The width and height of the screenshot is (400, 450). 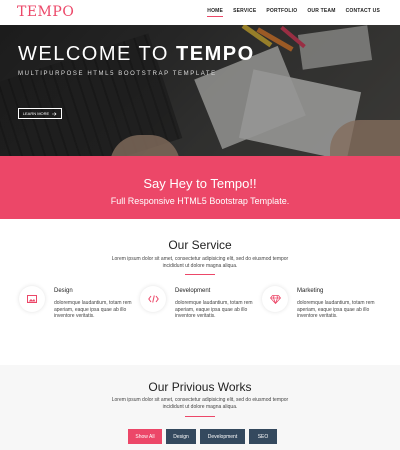 What do you see at coordinates (310, 291) in the screenshot?
I see `service-title: Marketing` at bounding box center [310, 291].